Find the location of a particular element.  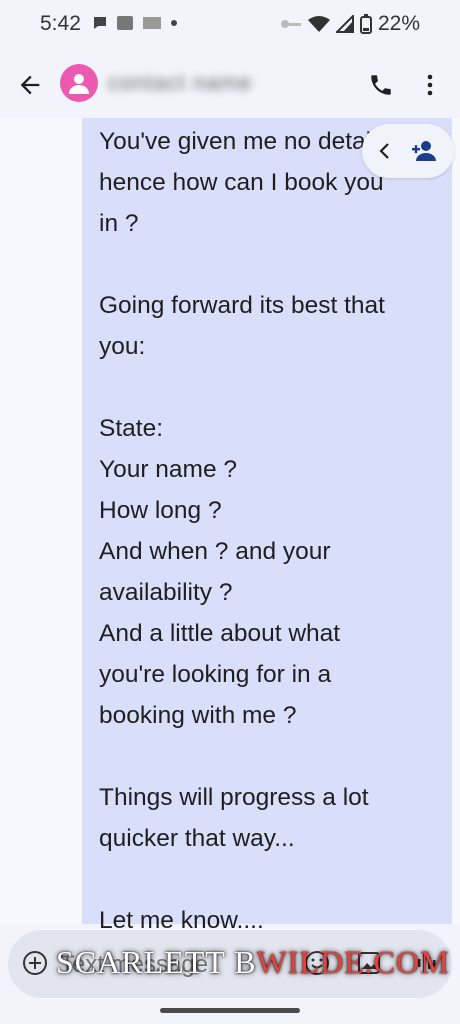

gallery-icon is located at coordinates (369, 963).